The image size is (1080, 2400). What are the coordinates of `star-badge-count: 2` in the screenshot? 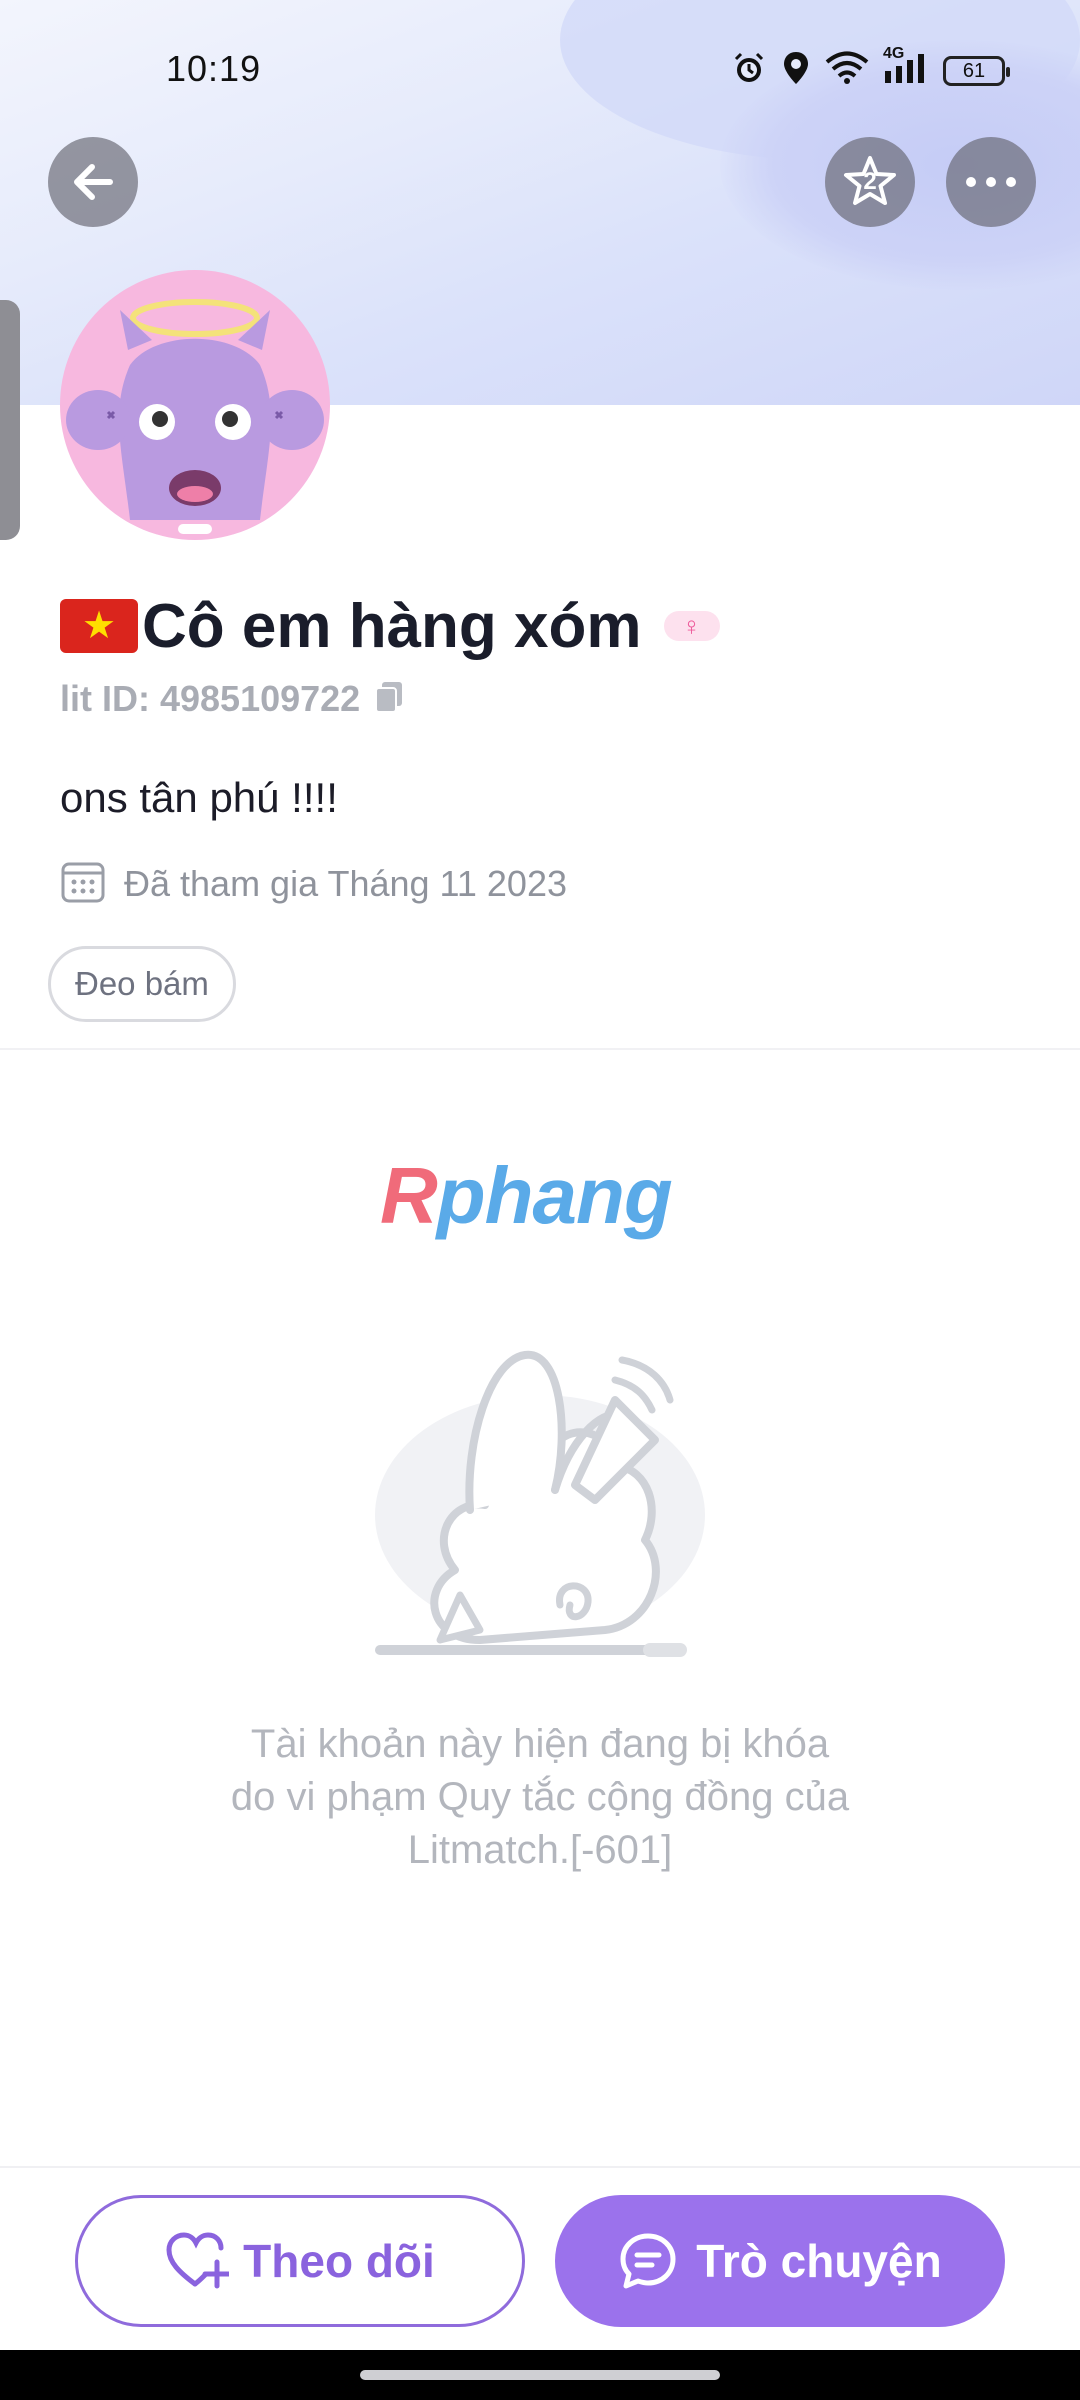 It's located at (870, 181).